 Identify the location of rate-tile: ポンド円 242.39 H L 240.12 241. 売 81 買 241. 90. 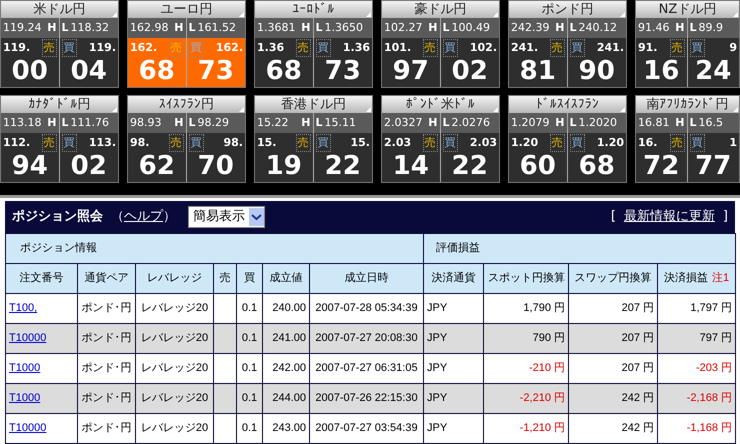
(567, 44).